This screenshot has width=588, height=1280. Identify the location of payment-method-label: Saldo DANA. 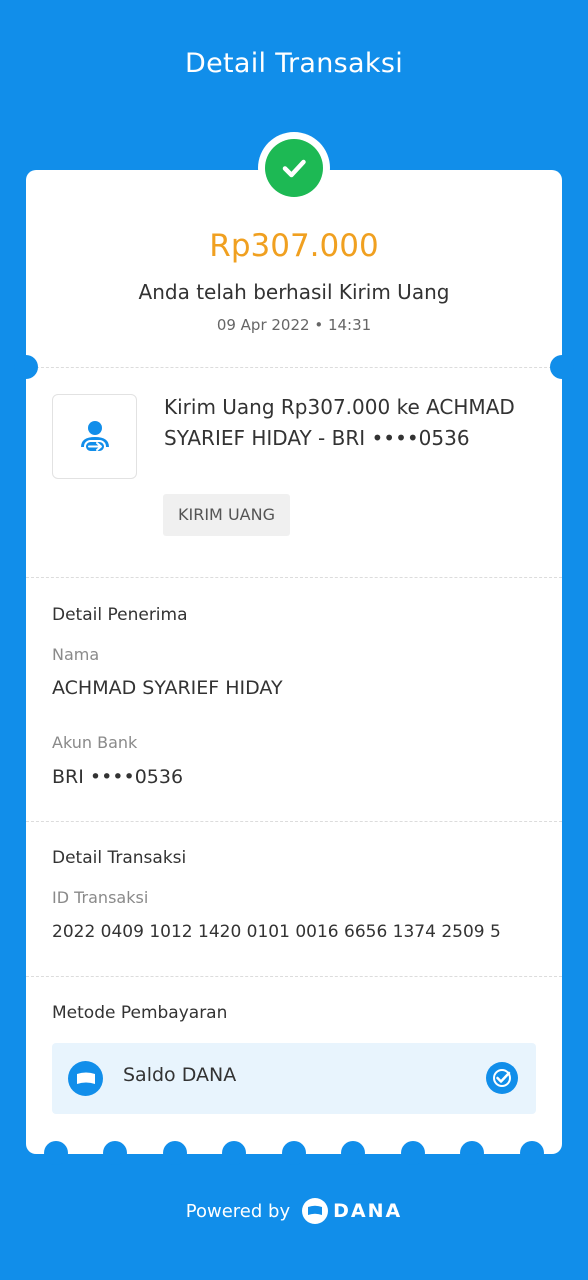
(180, 1075).